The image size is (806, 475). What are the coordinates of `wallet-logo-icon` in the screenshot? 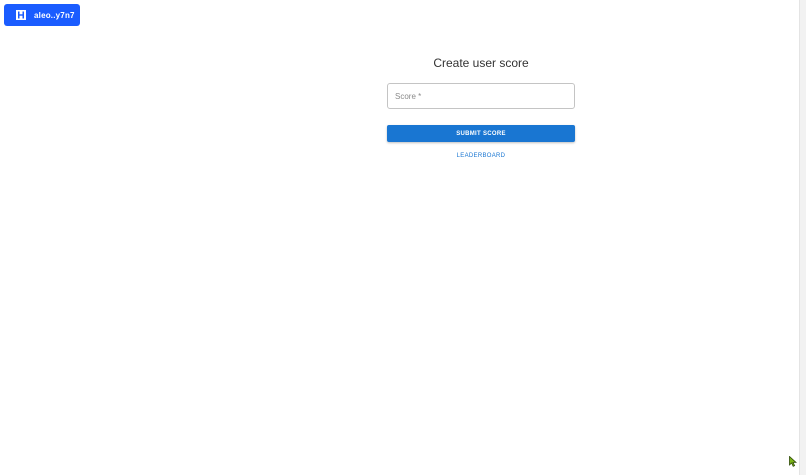 It's located at (21, 15).